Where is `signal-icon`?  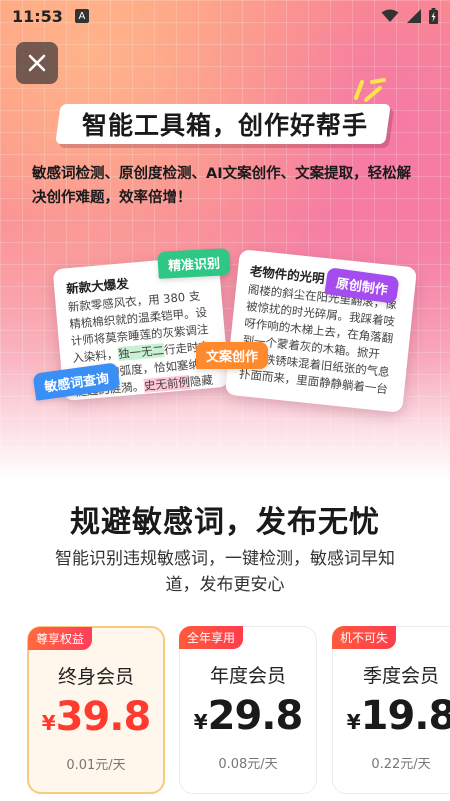 signal-icon is located at coordinates (414, 16).